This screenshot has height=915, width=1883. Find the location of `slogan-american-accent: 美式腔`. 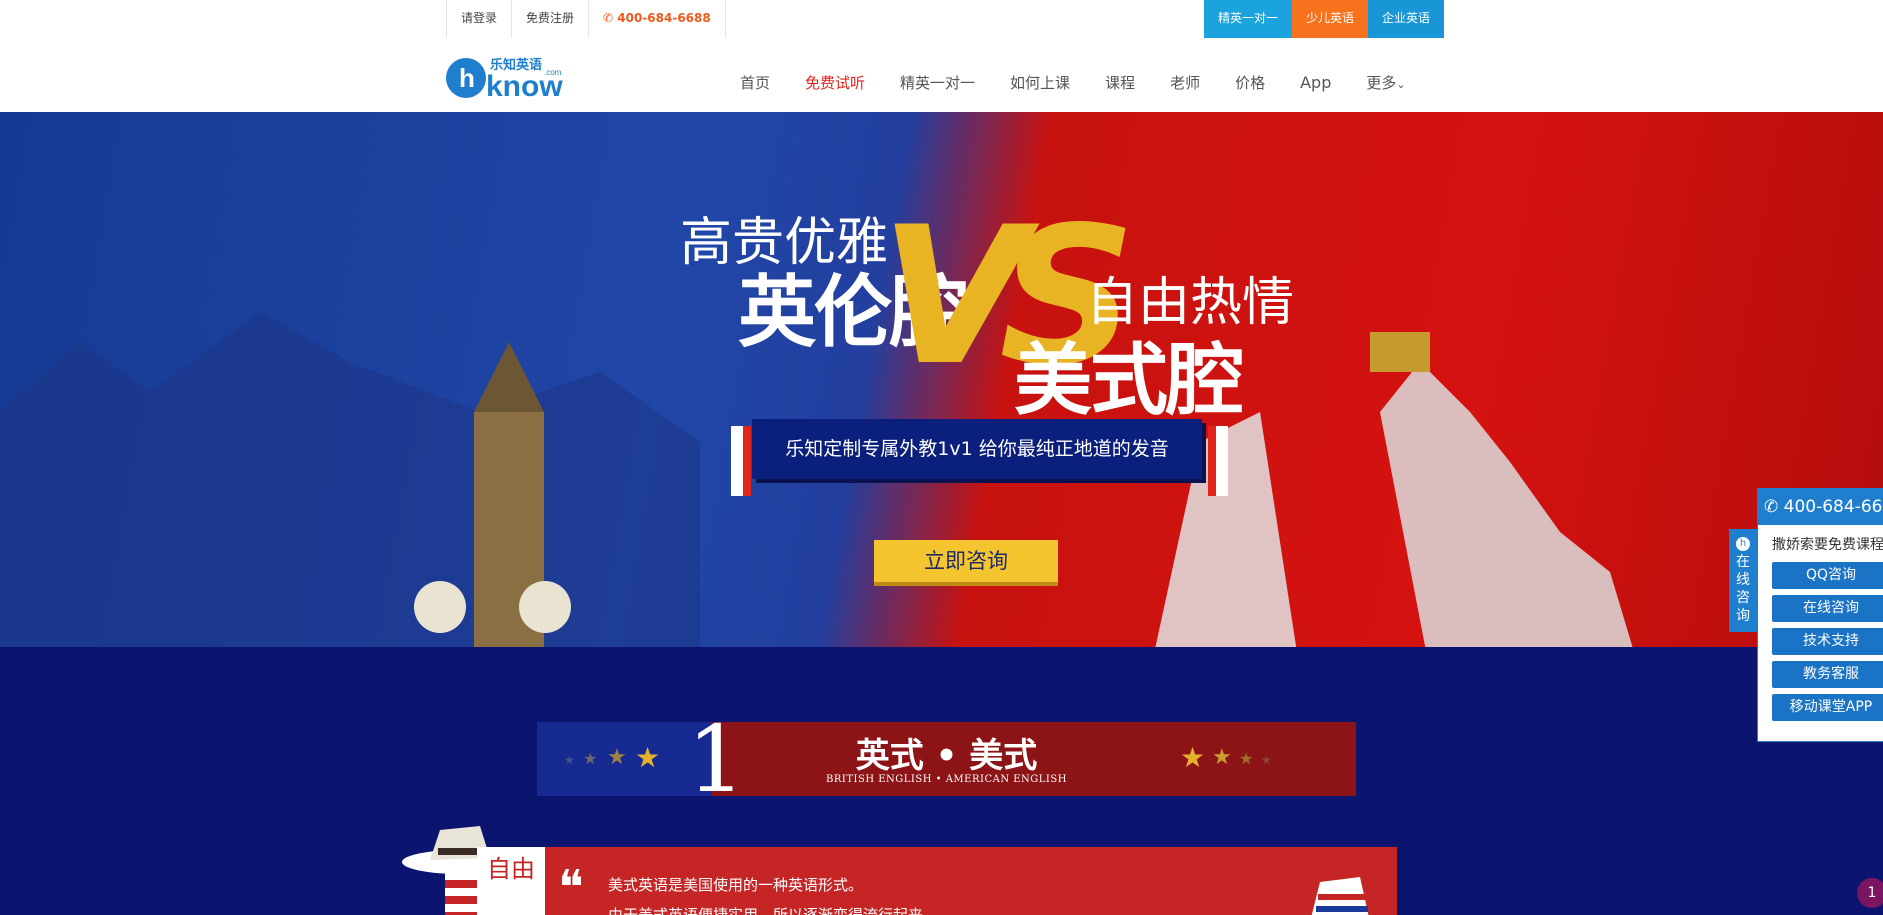

slogan-american-accent: 美式腔 is located at coordinates (1129, 381).